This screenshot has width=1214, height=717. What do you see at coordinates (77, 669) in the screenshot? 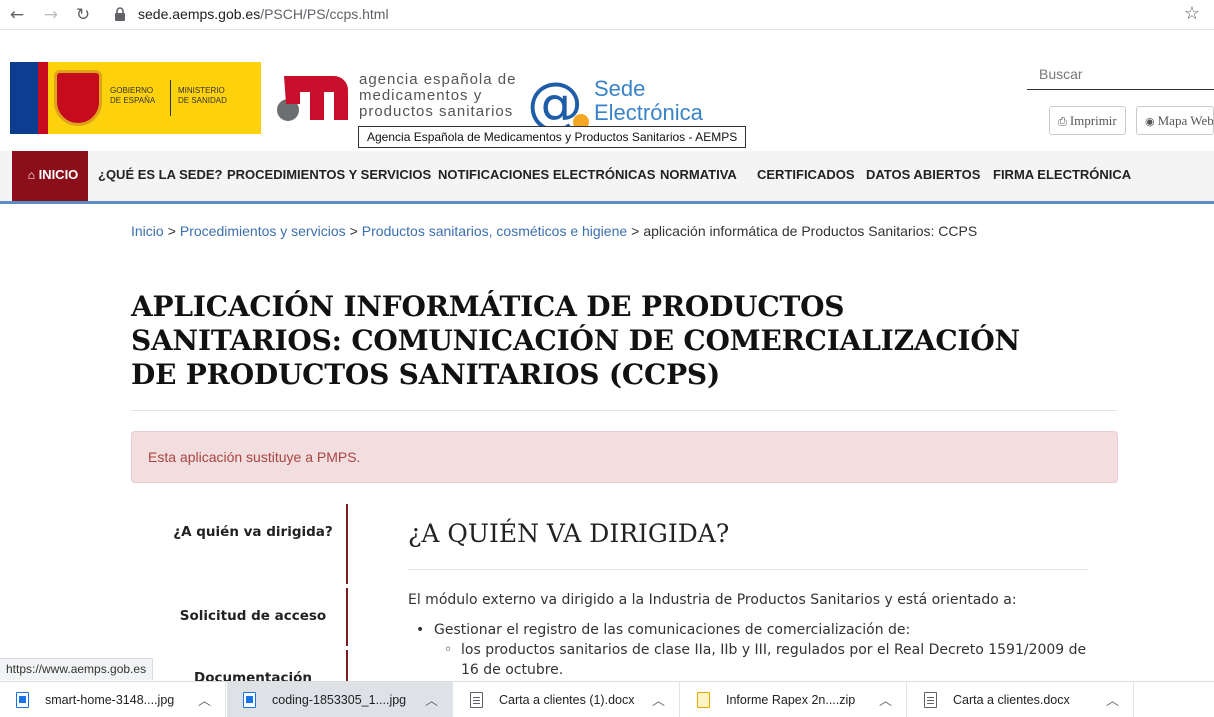
I see `link-status-url: https://www.aemps.gob.es` at bounding box center [77, 669].